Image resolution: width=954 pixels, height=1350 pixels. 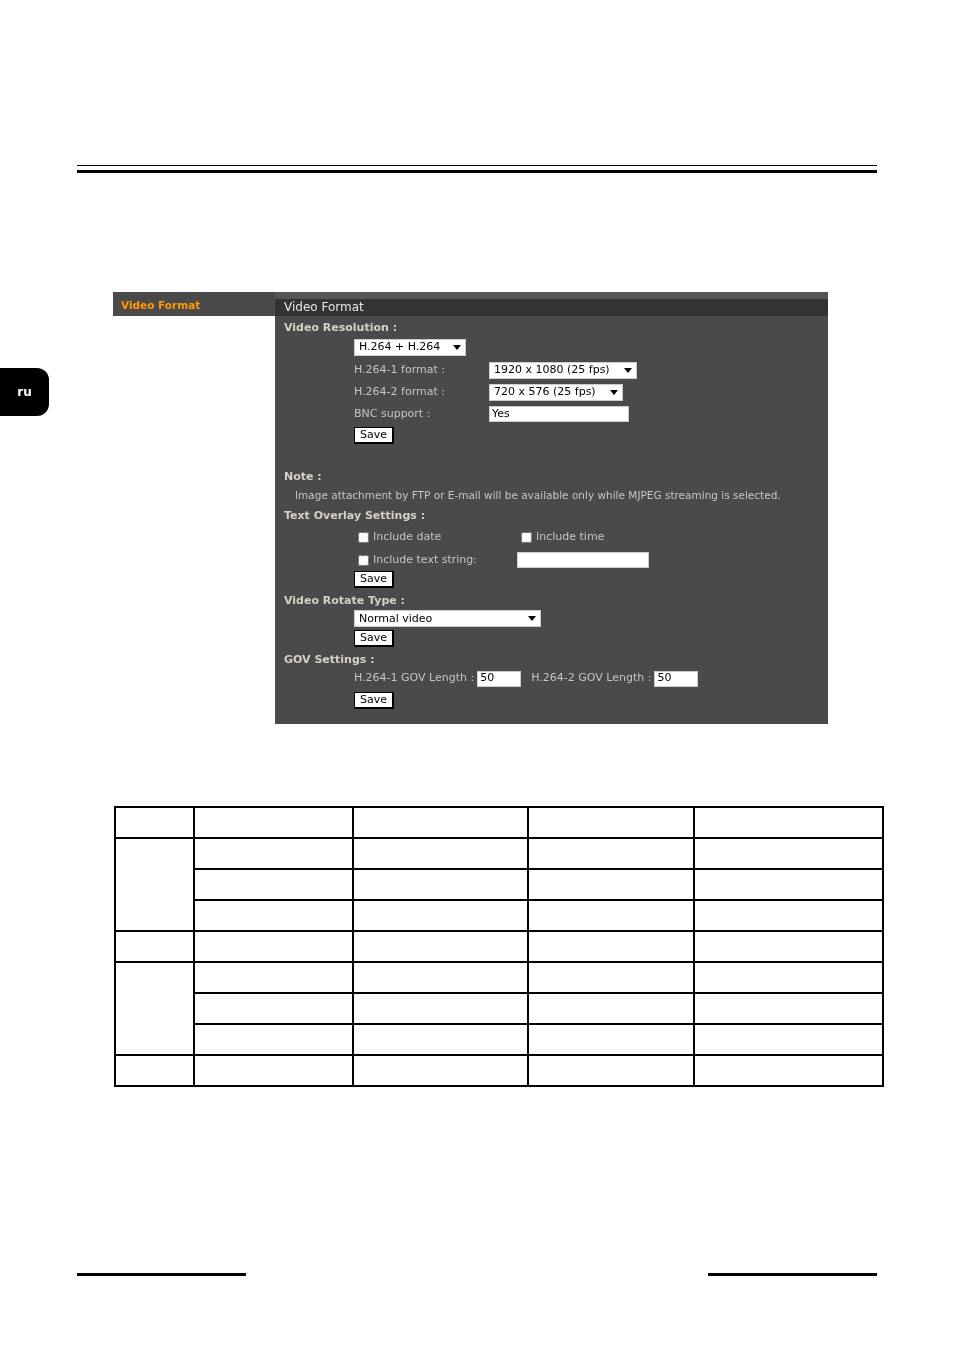 I want to click on section-heading: Video Rotate Type :, so click(x=344, y=601).